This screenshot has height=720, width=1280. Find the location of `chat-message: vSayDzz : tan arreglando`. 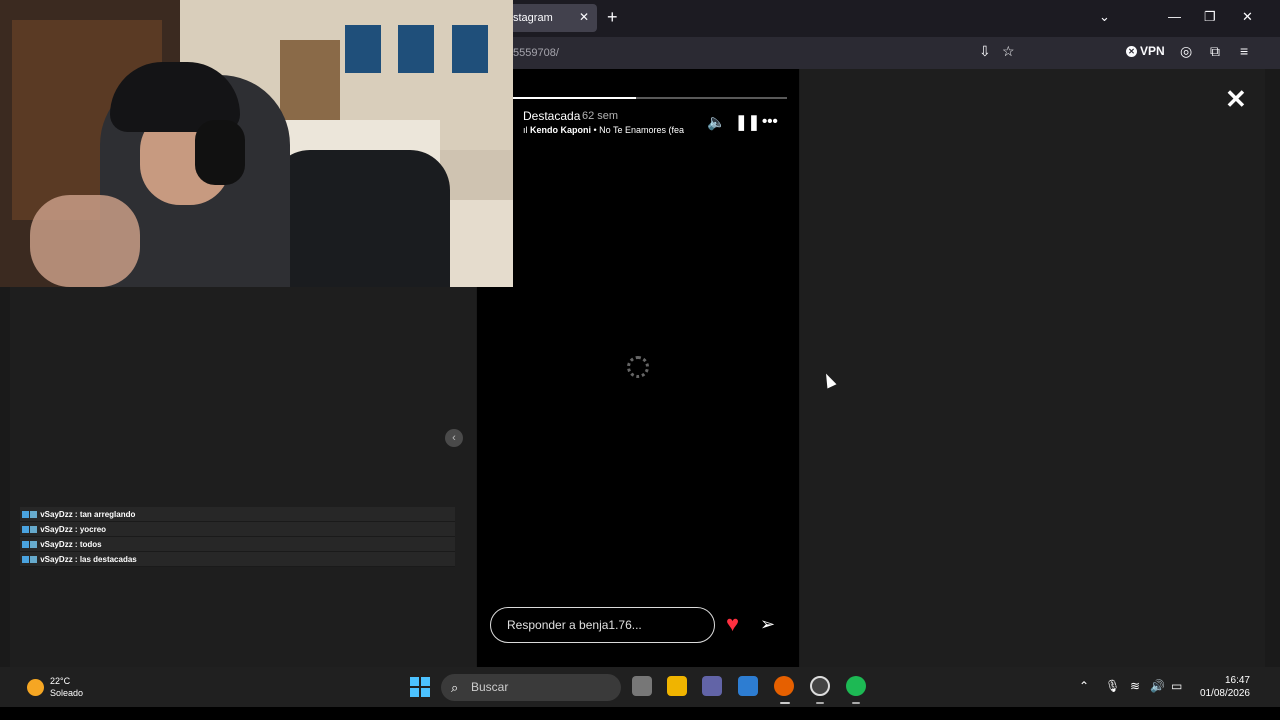

chat-message: vSayDzz : tan arreglando is located at coordinates (237, 514).